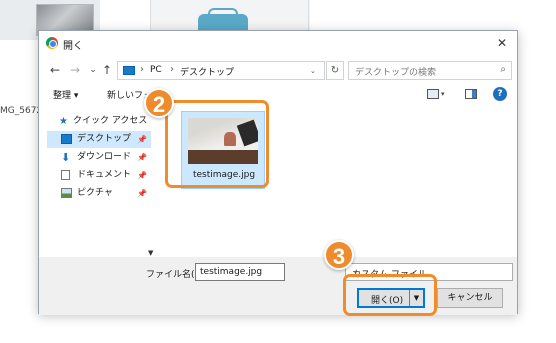  What do you see at coordinates (207, 71) in the screenshot?
I see `breadcrumb-desktop: デスクトップ` at bounding box center [207, 71].